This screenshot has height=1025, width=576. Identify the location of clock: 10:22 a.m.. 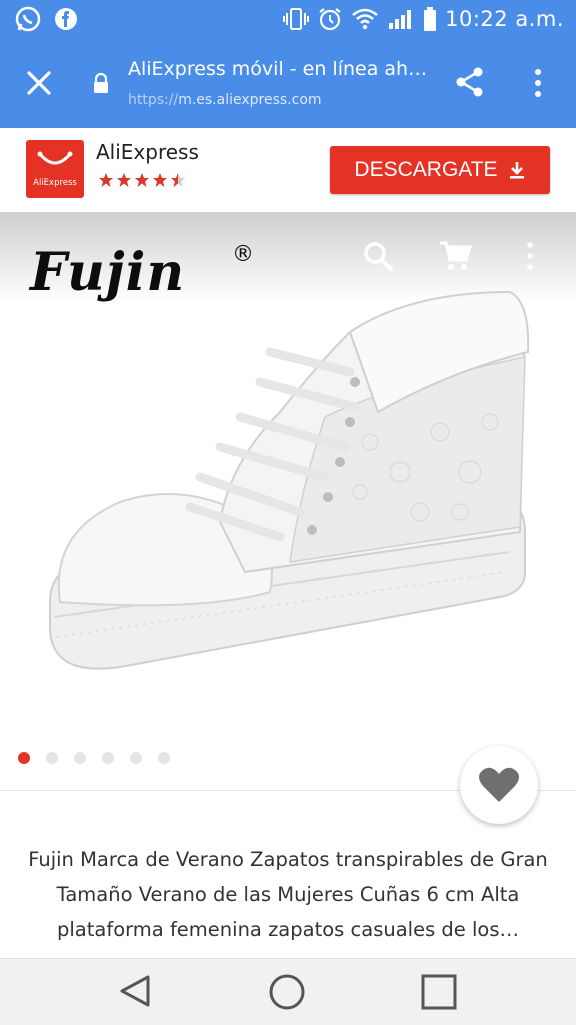
(504, 19).